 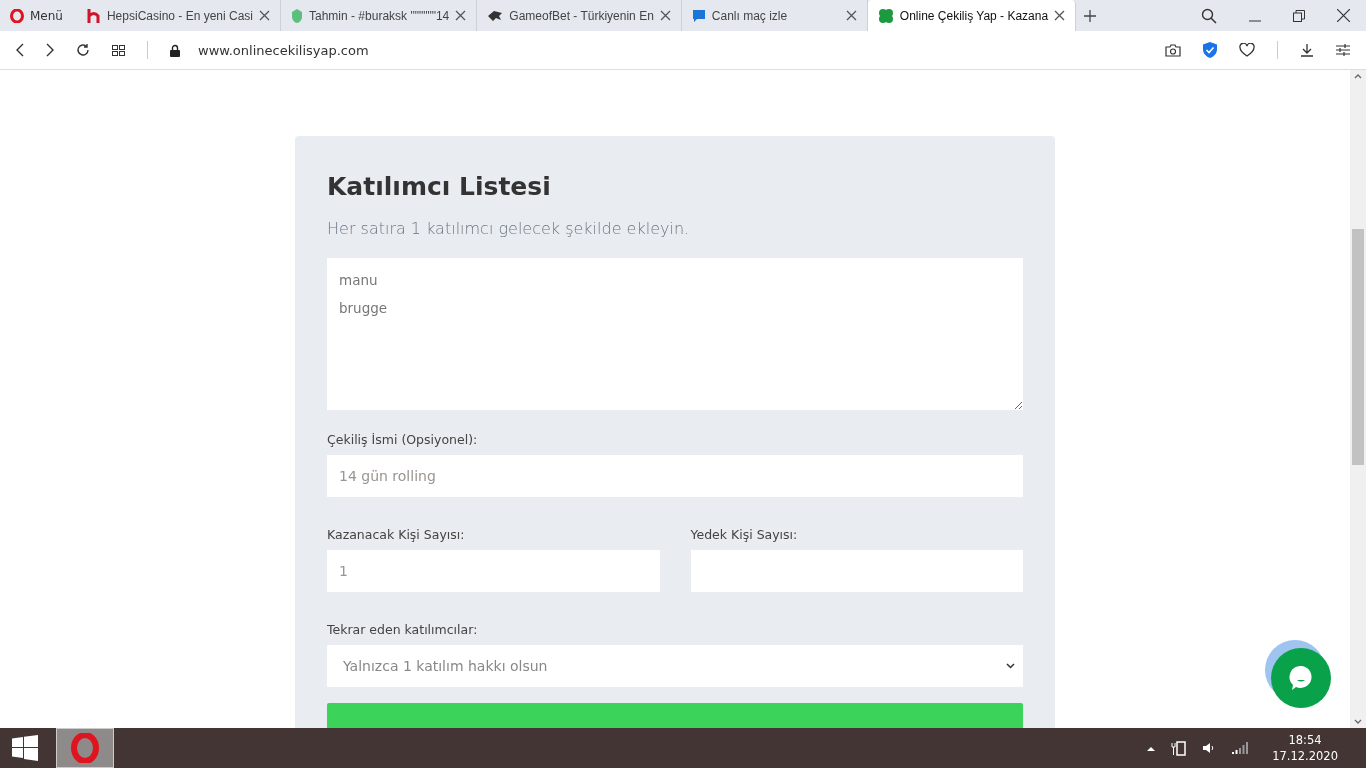 What do you see at coordinates (179, 15) in the screenshot?
I see `tab-title: HepsiCasino - En yeni Casi` at bounding box center [179, 15].